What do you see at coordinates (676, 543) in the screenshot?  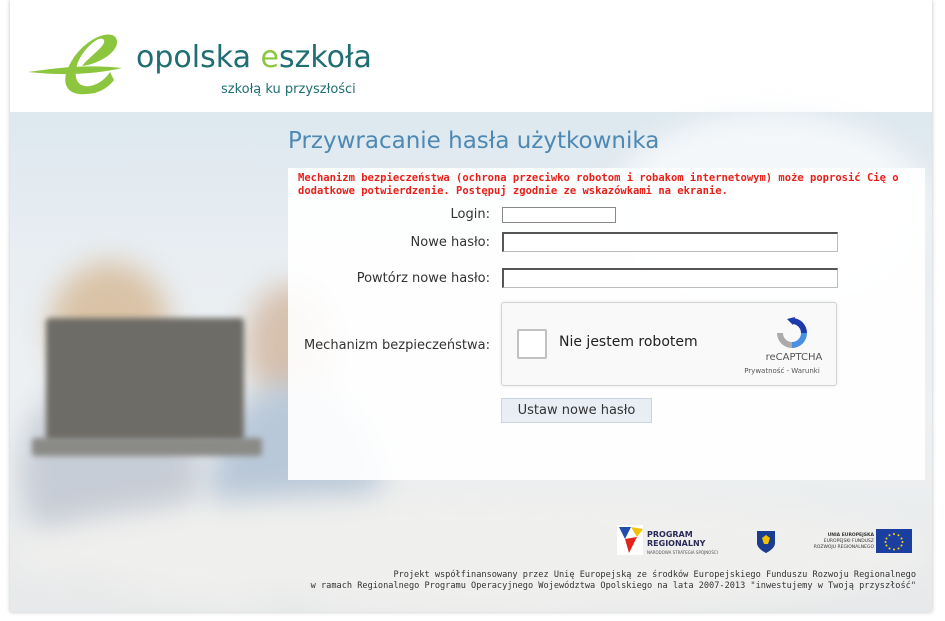 I see `program-line: REGIONALNY` at bounding box center [676, 543].